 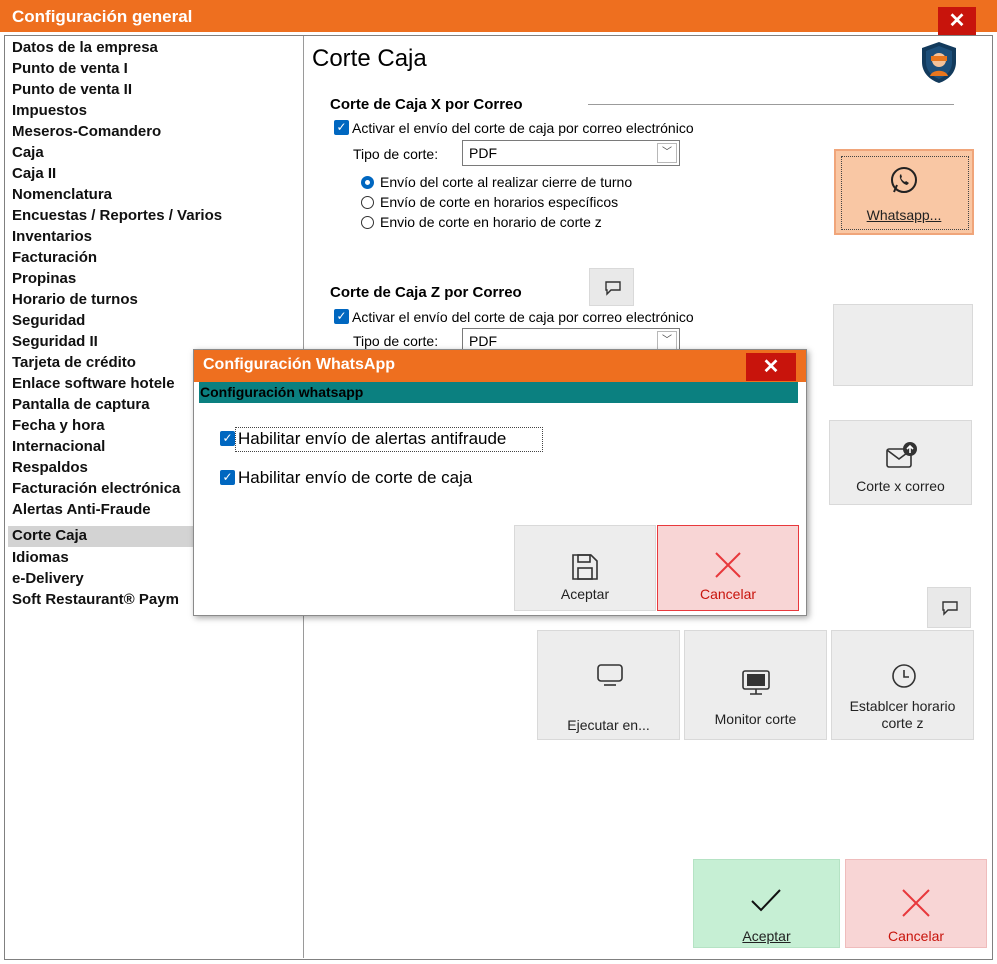 What do you see at coordinates (40, 557) in the screenshot?
I see `sidebar-item-label: Idiomas` at bounding box center [40, 557].